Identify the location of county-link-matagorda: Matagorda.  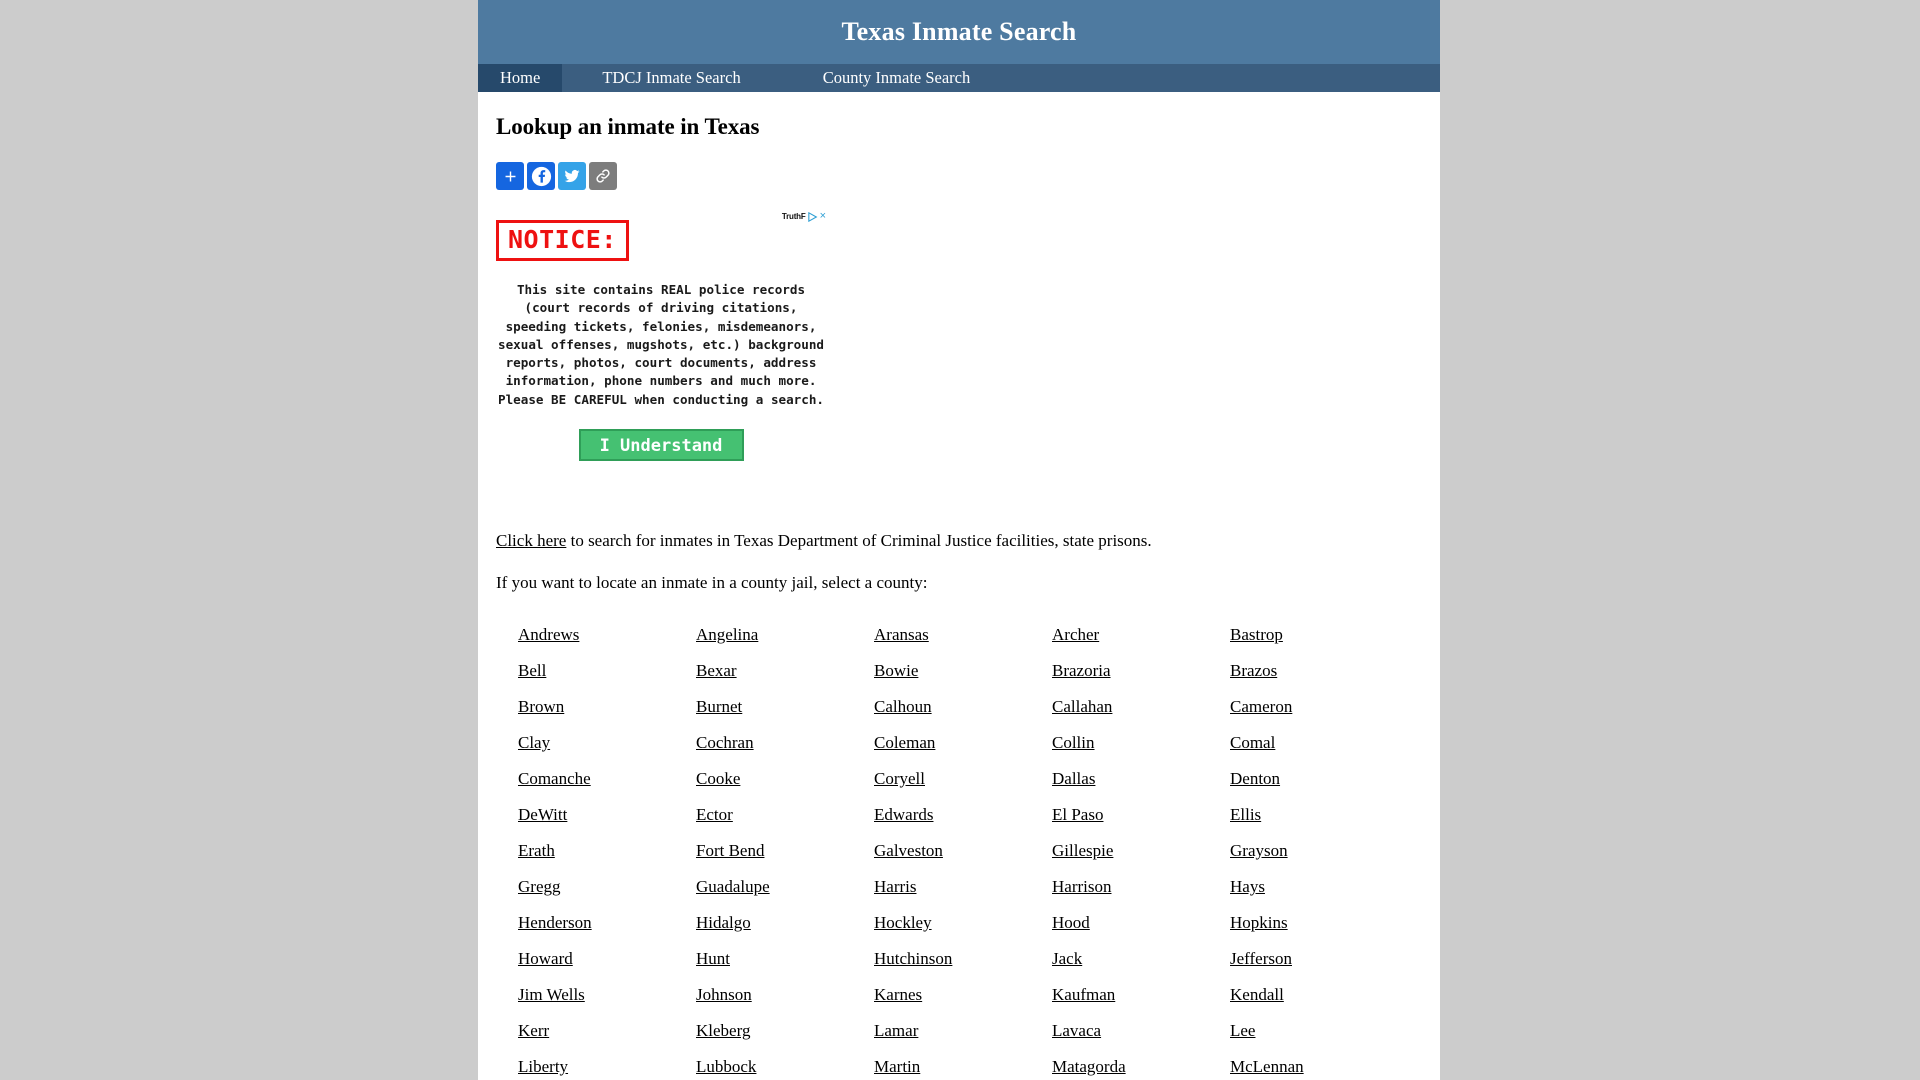
(1089, 1067).